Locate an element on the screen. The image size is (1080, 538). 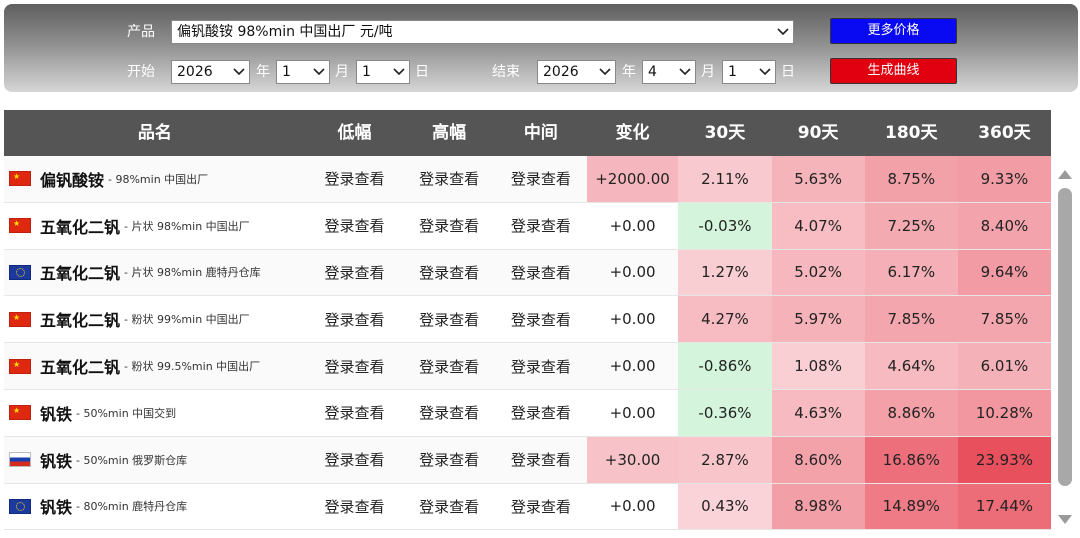
product-name-cell: ★ 钒铁 - 50%min 中国交到 is located at coordinates (155, 413).